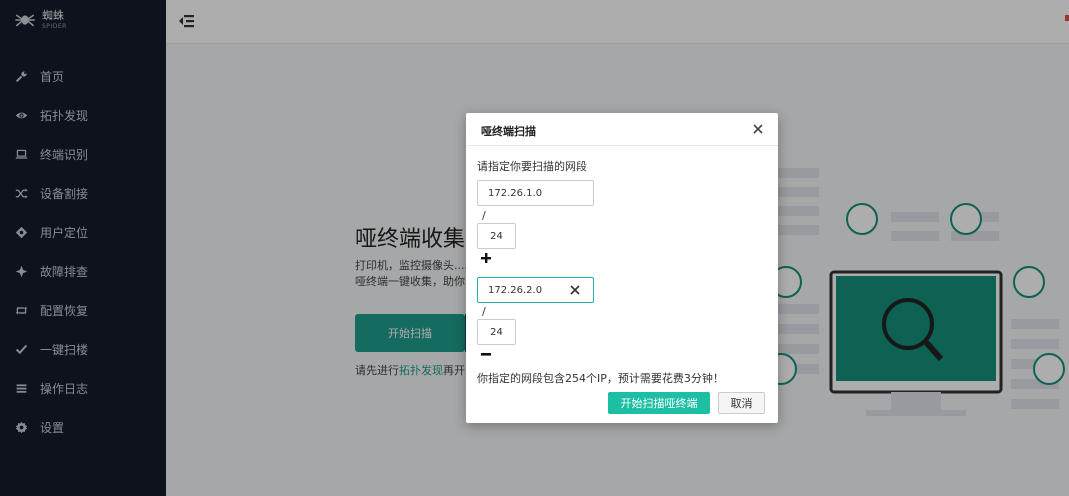 This screenshot has width=1069, height=496. What do you see at coordinates (486, 354) in the screenshot?
I see `remove-segment-icon` at bounding box center [486, 354].